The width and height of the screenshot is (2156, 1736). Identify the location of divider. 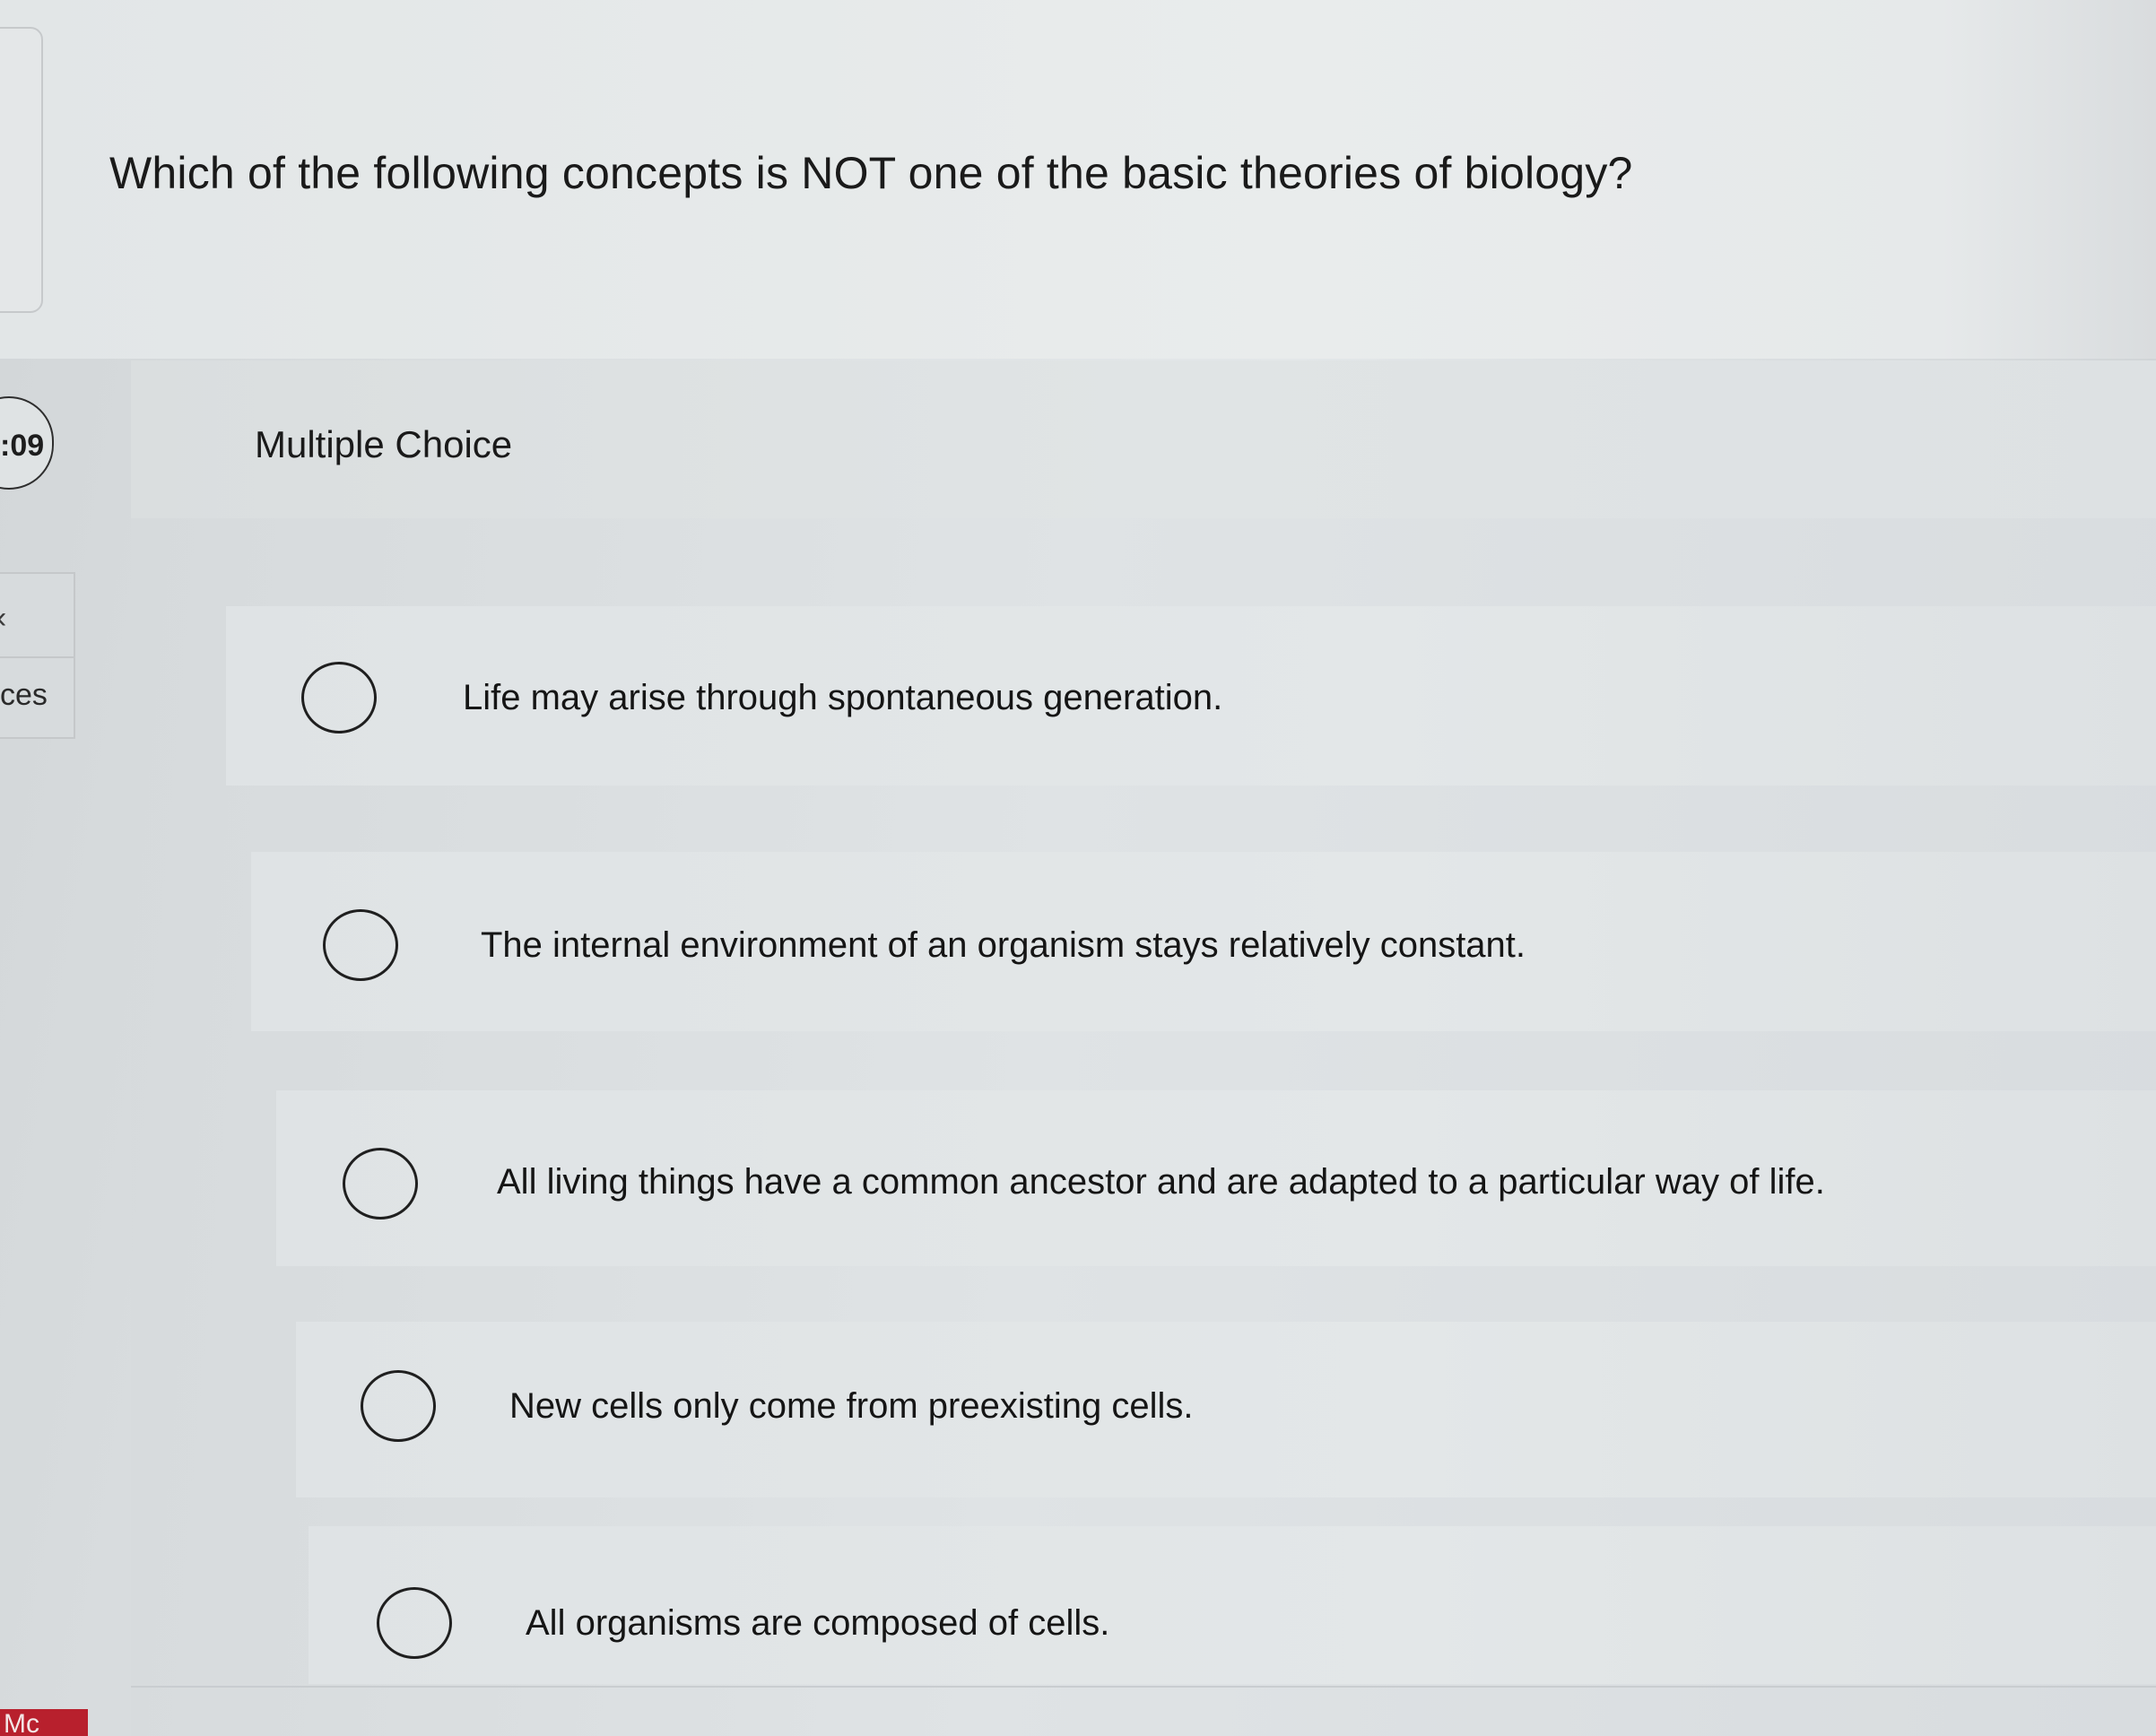
(1143, 1687).